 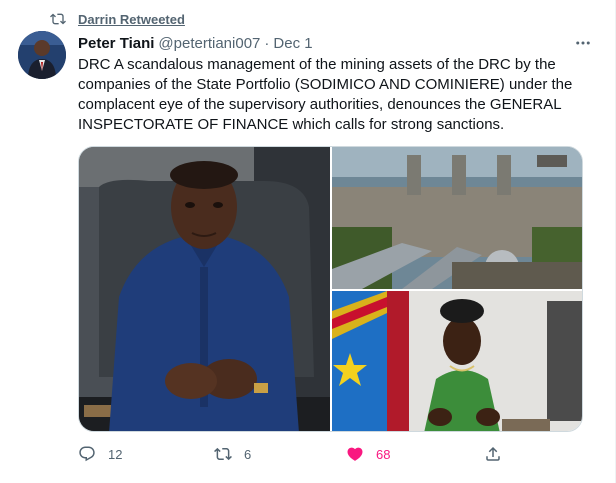 I want to click on photo-woman-with-flag, so click(x=457, y=361).